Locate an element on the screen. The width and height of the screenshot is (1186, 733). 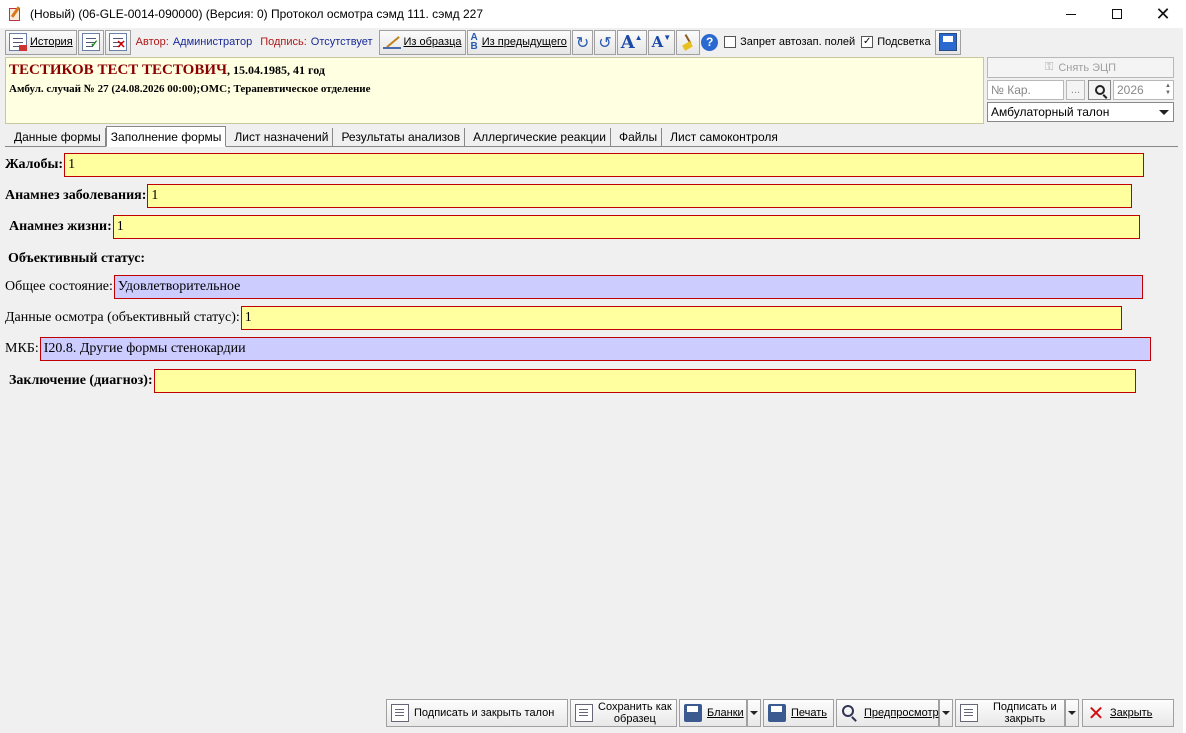
mkb-label: МКБ: is located at coordinates (22, 348).